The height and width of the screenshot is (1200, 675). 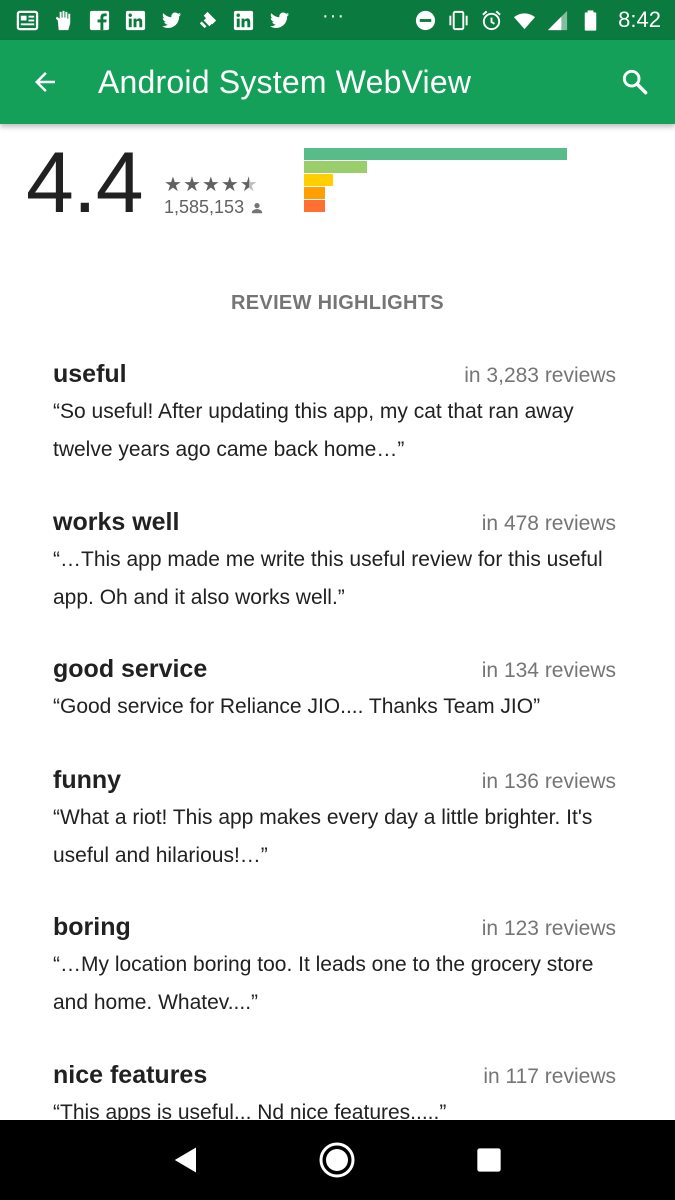 I want to click on app-bar: Android System WebView, so click(x=337, y=82).